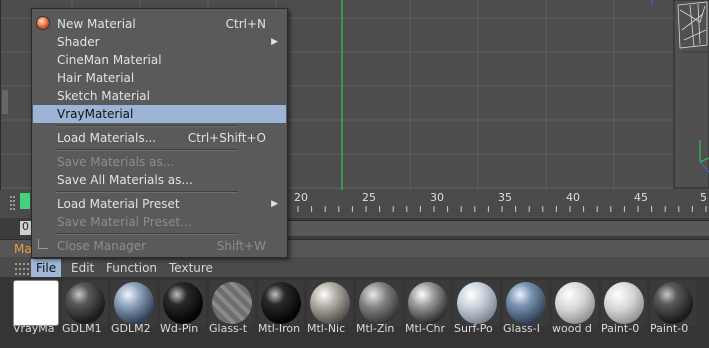  What do you see at coordinates (369, 197) in the screenshot?
I see `tick-label: 25` at bounding box center [369, 197].